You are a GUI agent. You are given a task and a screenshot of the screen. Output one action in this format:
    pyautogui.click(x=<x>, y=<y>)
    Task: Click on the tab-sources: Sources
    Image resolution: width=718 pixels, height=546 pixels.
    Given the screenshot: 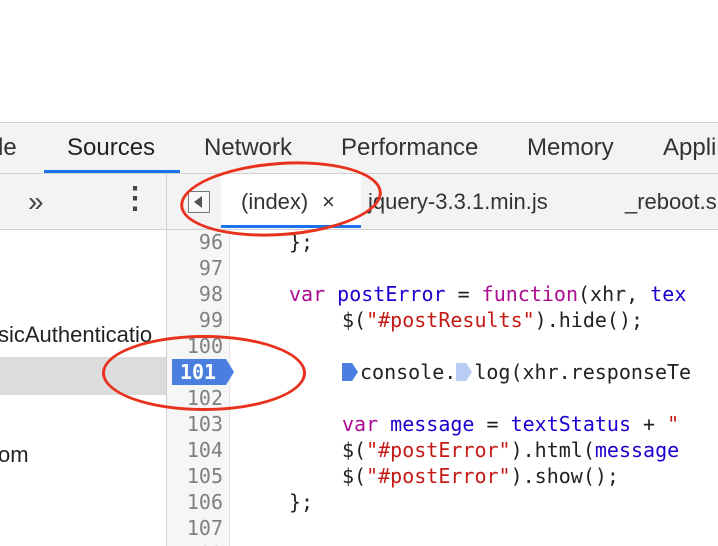 What is the action you would take?
    pyautogui.click(x=111, y=149)
    